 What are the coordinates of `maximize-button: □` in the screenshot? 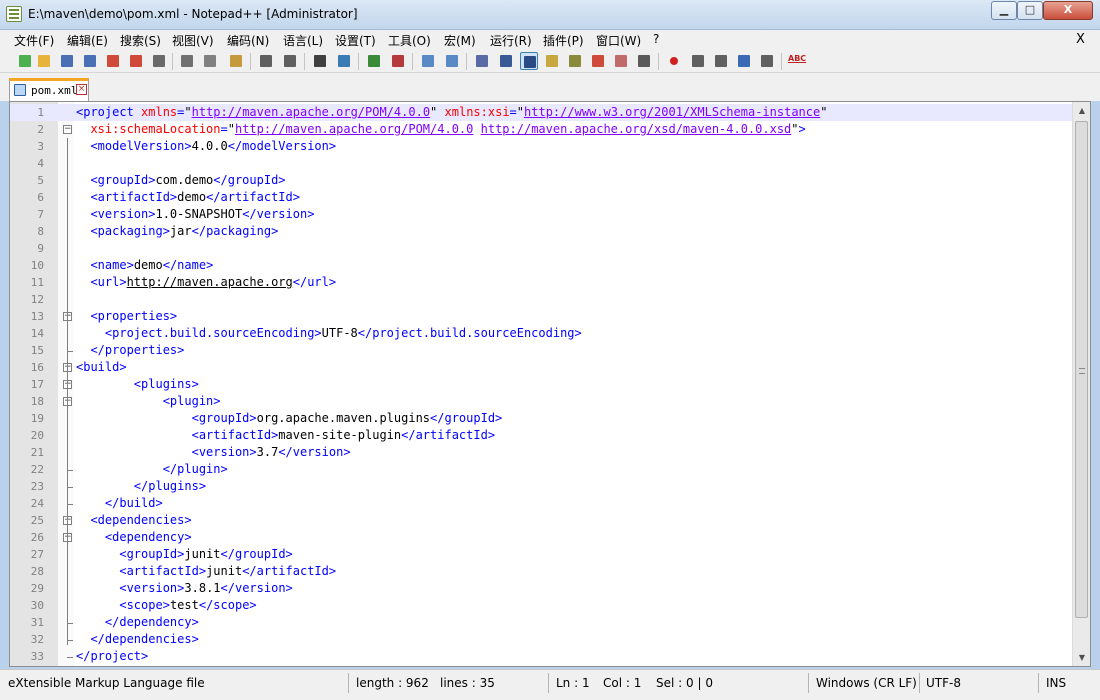 It's located at (1030, 10).